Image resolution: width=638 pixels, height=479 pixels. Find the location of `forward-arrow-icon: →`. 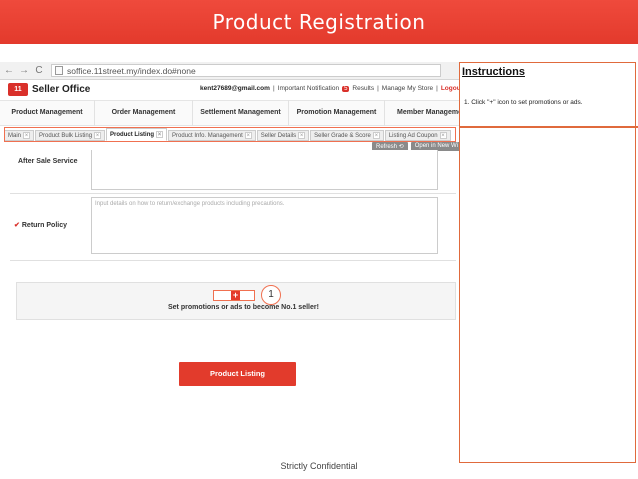

forward-arrow-icon: → is located at coordinates (24, 70).